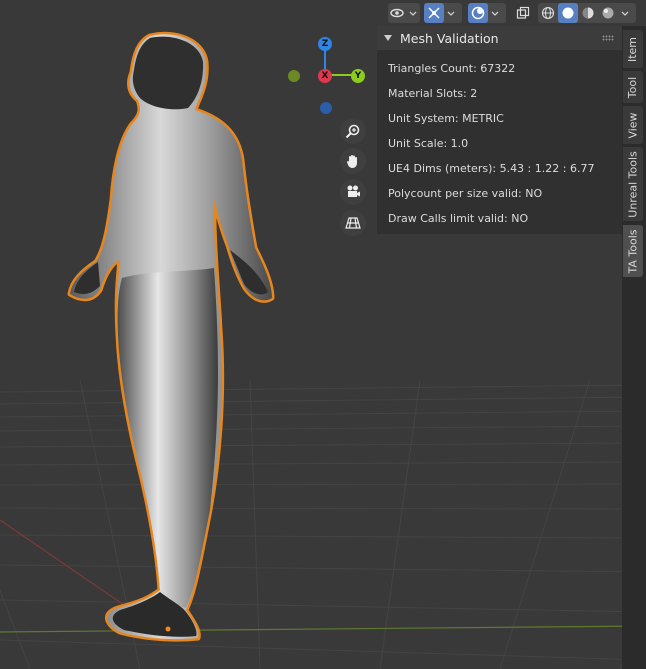 The height and width of the screenshot is (669, 646). What do you see at coordinates (478, 13) in the screenshot?
I see `overlay-icon` at bounding box center [478, 13].